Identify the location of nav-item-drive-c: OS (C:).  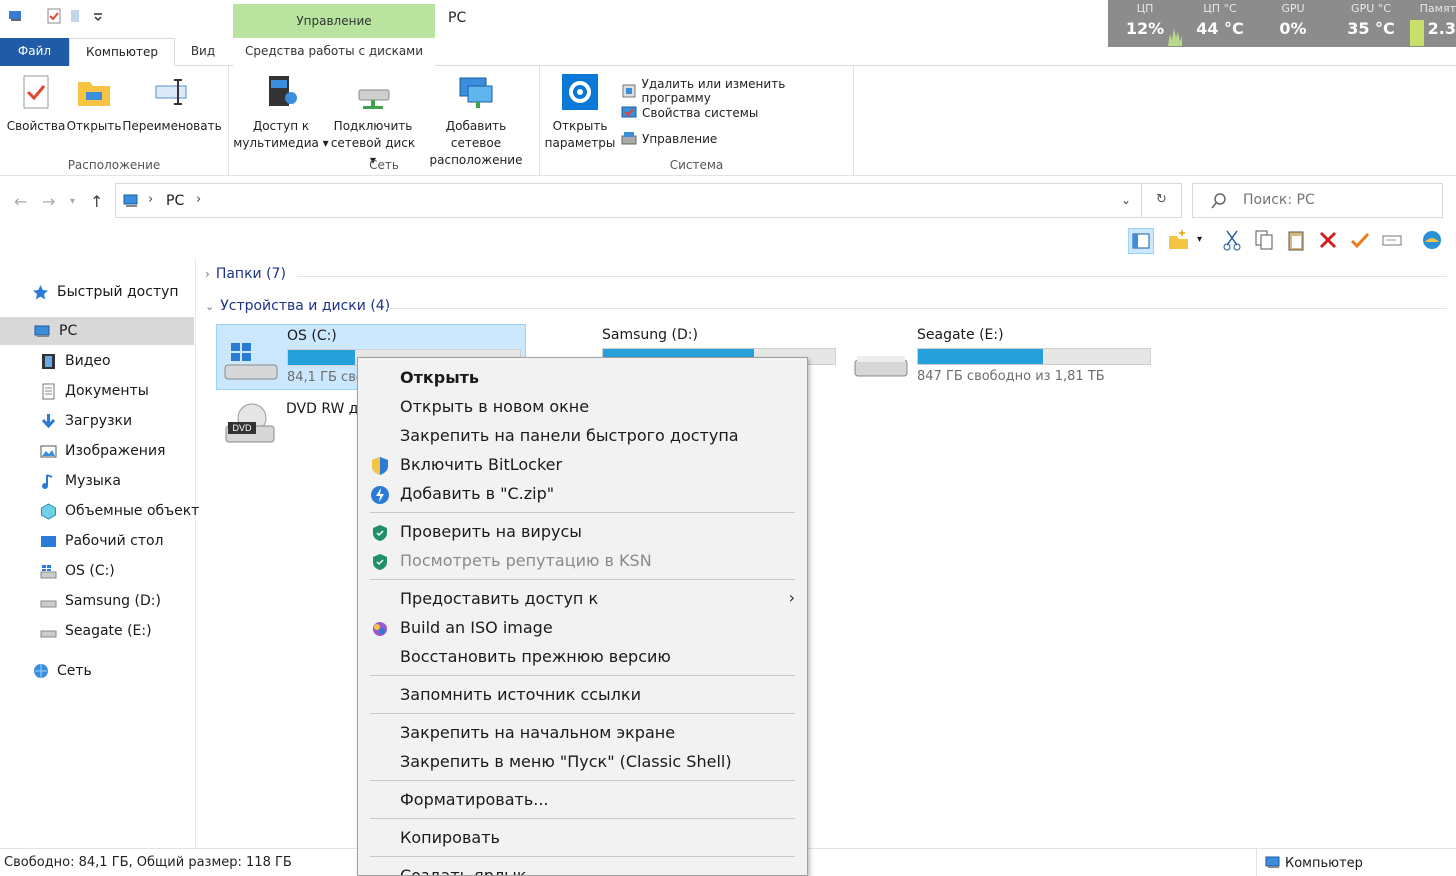
(77, 571).